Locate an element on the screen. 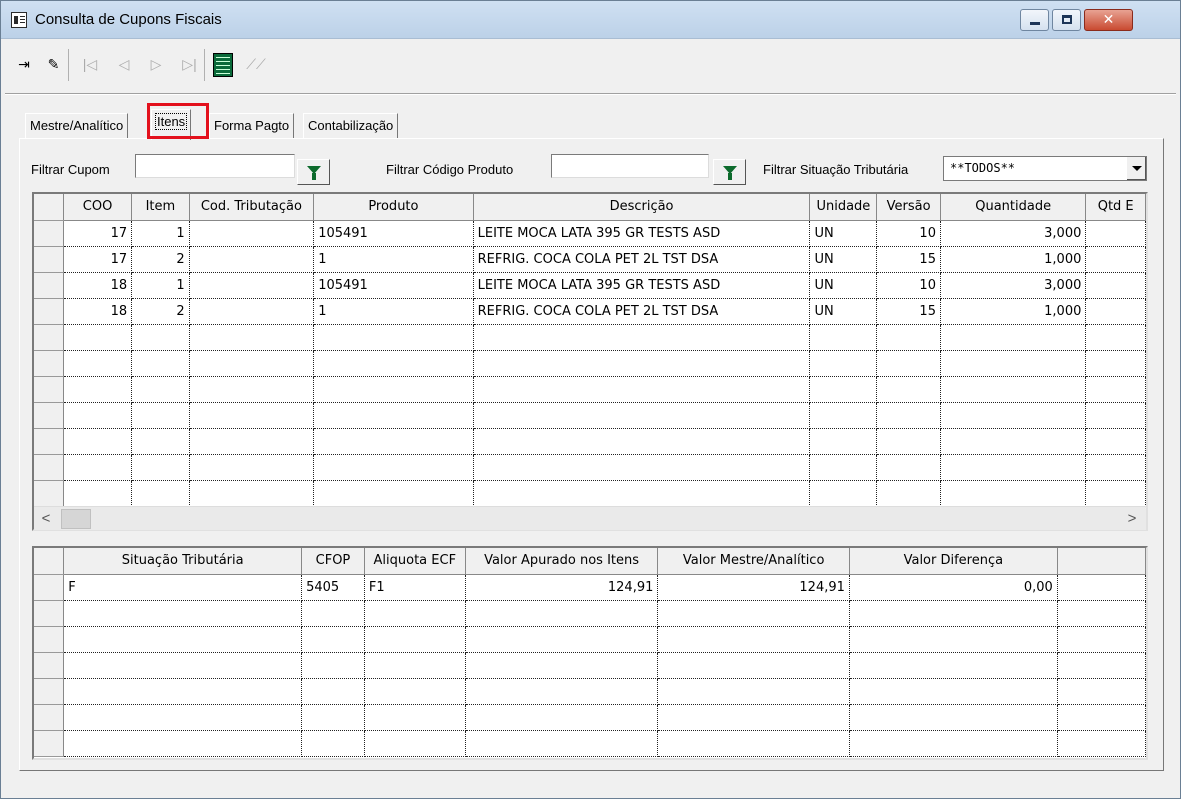  last-record-button: ▷| is located at coordinates (190, 65).